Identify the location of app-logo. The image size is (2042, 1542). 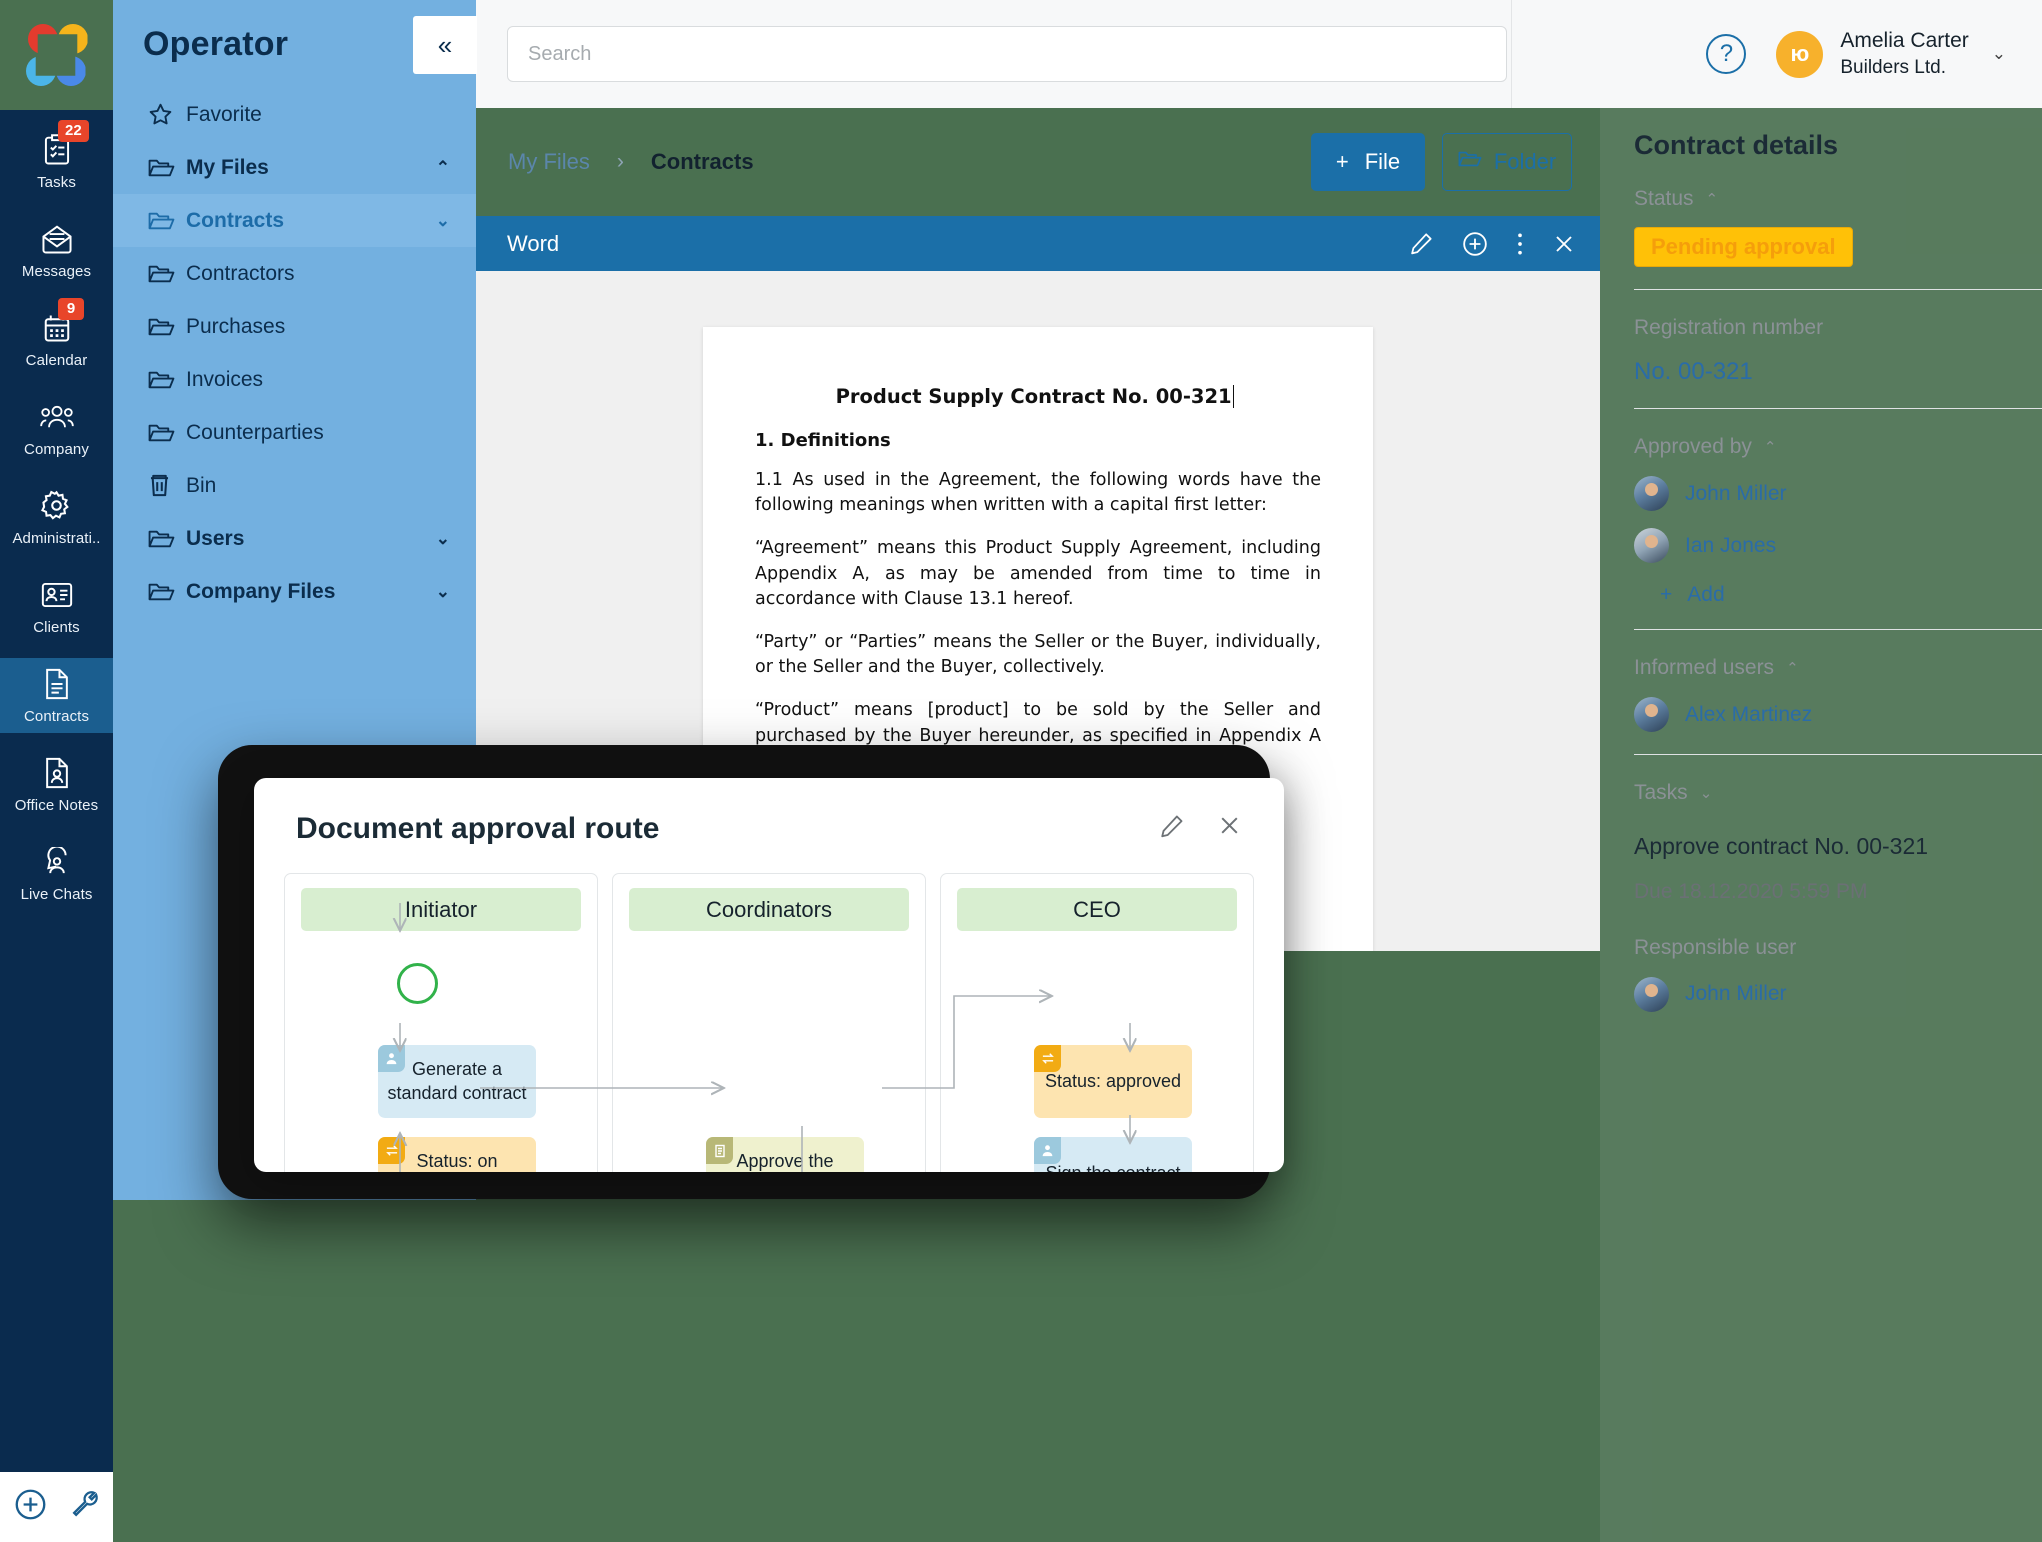
(56, 55).